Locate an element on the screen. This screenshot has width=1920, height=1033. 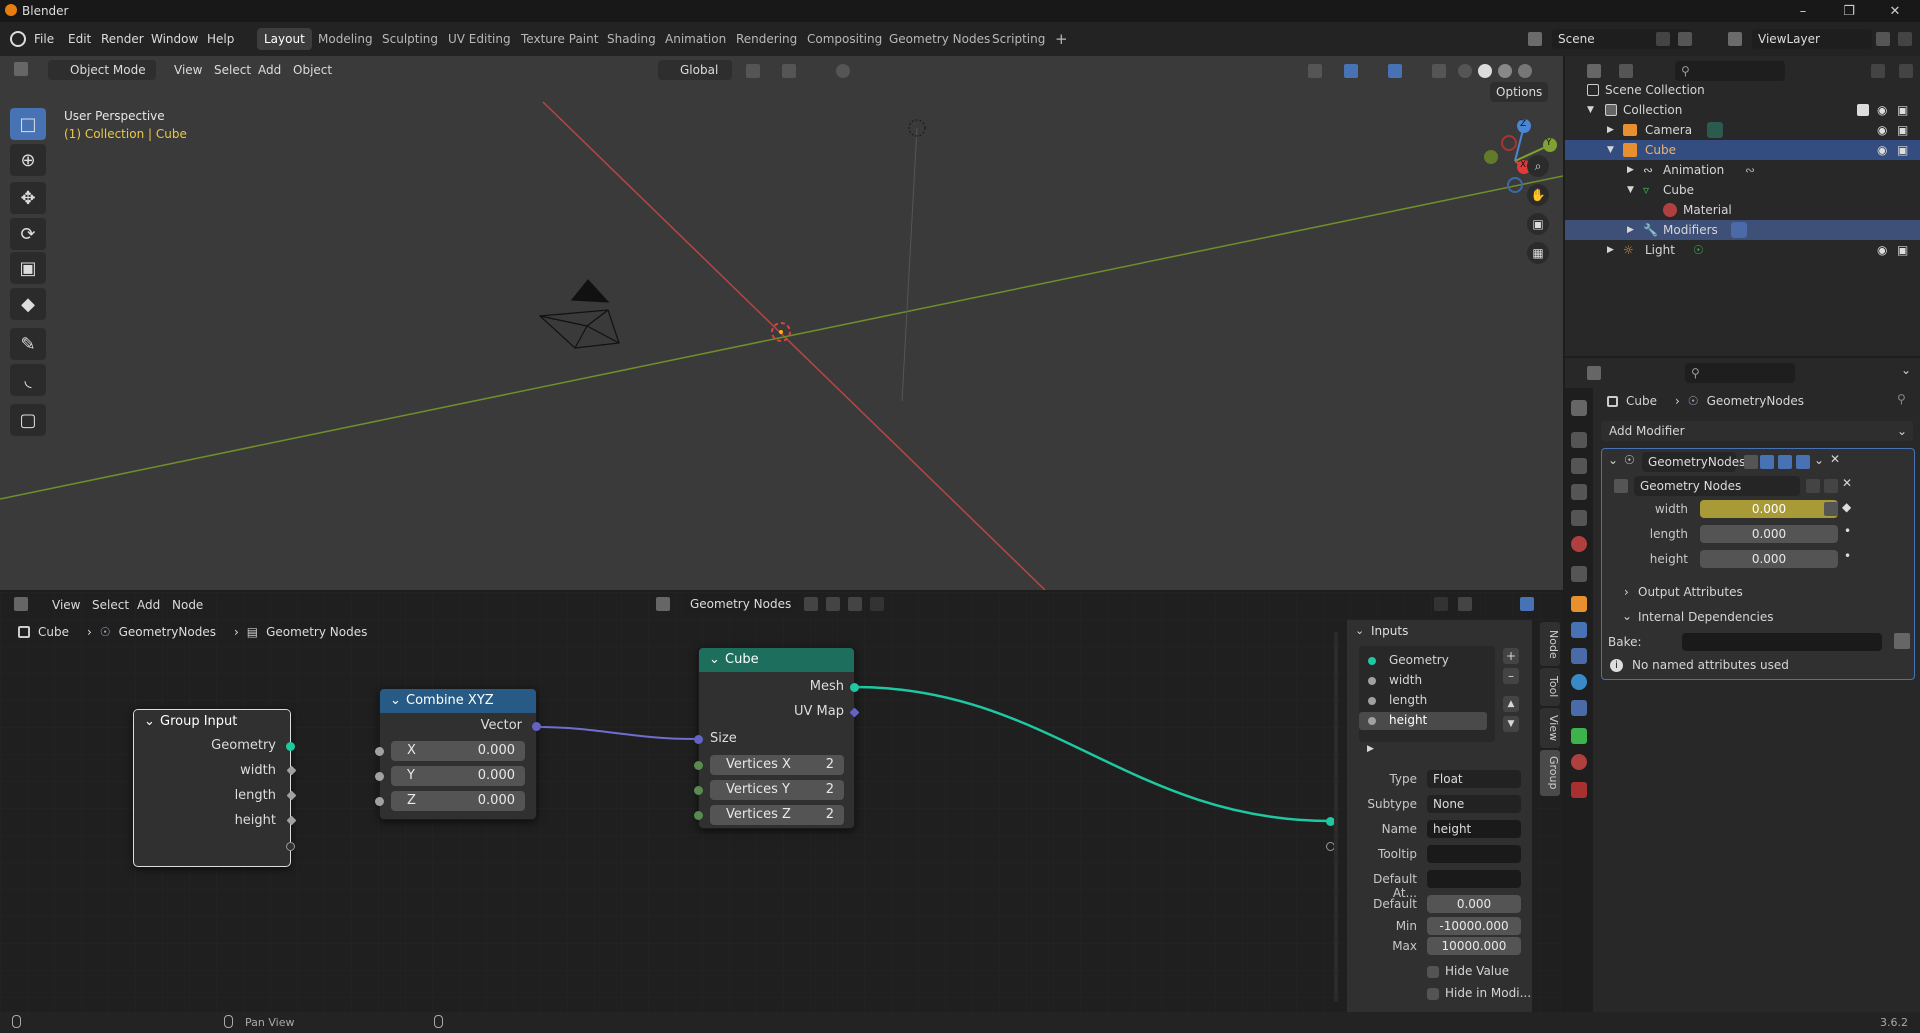
pivot-icon is located at coordinates (753, 71).